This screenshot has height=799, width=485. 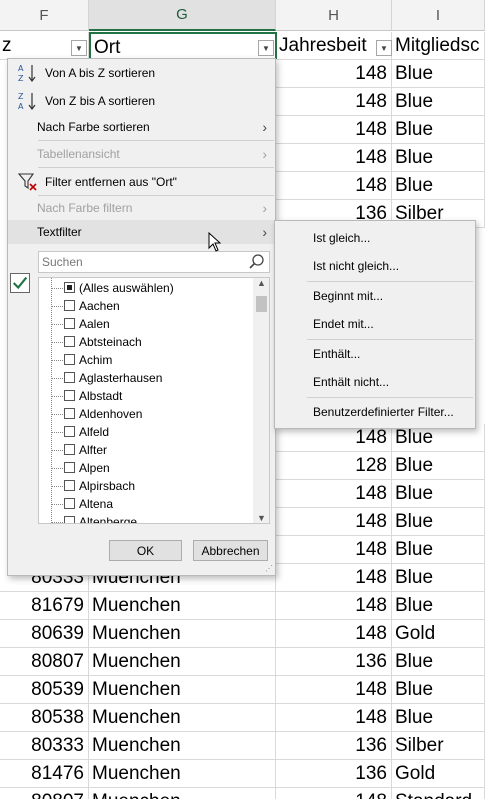 What do you see at coordinates (44, 606) in the screenshot?
I see `cell-f: 81679` at bounding box center [44, 606].